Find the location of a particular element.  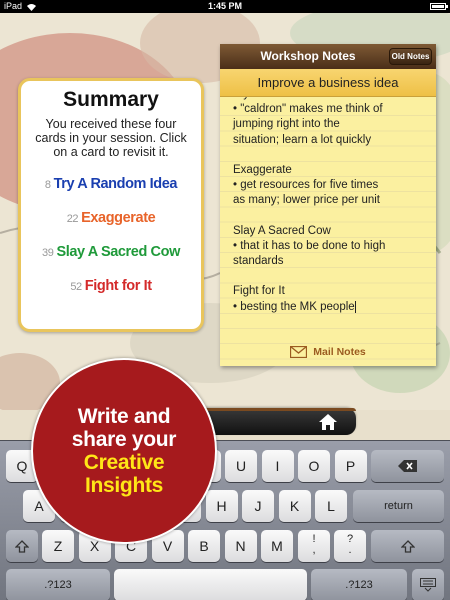

numbers-key-left: .?123 is located at coordinates (58, 584).